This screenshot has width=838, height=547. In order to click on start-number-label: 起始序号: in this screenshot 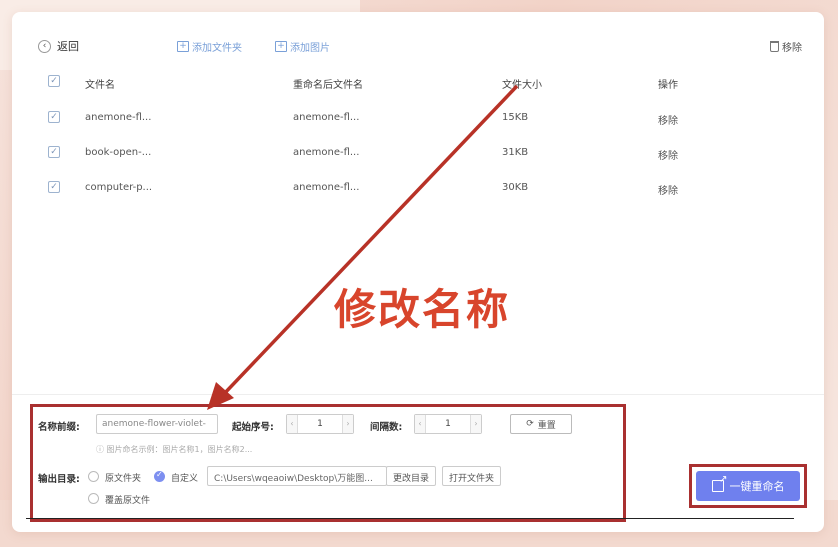, I will do `click(253, 427)`.